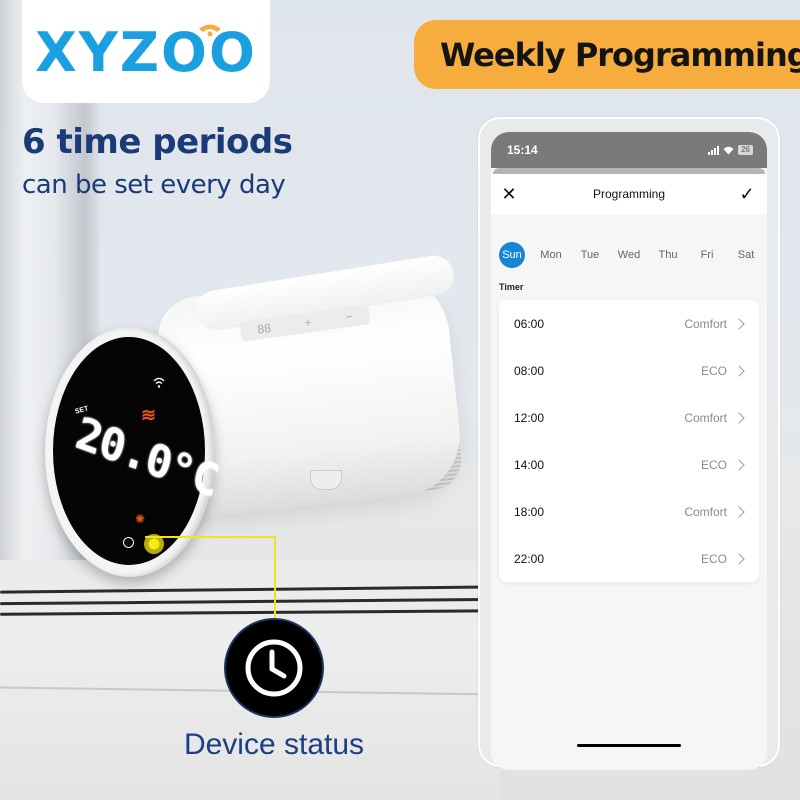 This screenshot has height=800, width=800. I want to click on nav-bar: ✕ Programming ✓, so click(629, 194).